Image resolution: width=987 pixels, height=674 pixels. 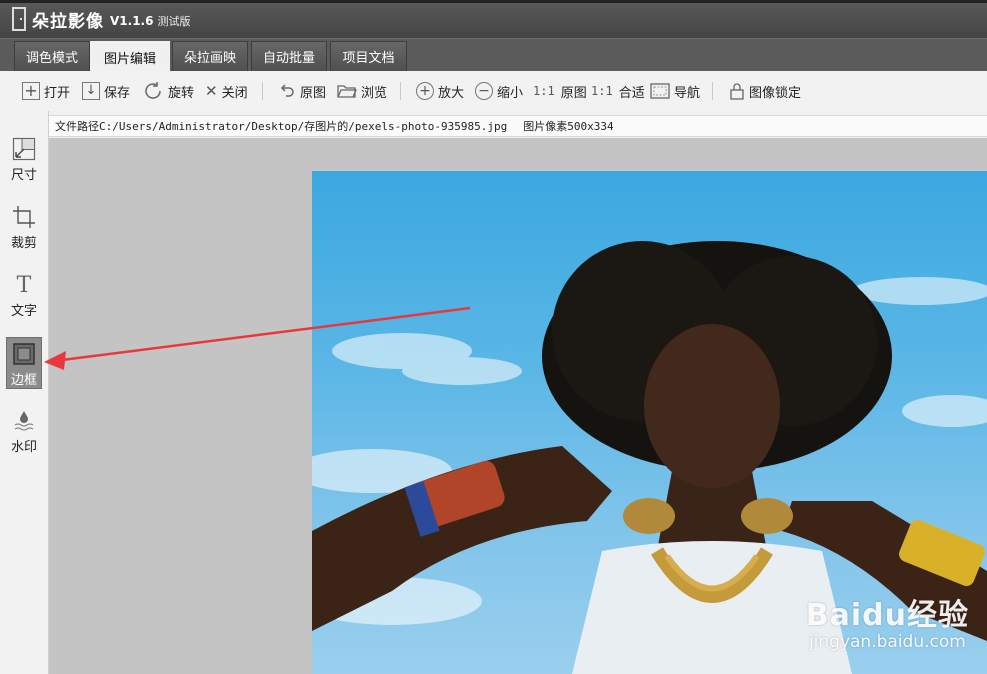 I want to click on border-icon, so click(x=24, y=354).